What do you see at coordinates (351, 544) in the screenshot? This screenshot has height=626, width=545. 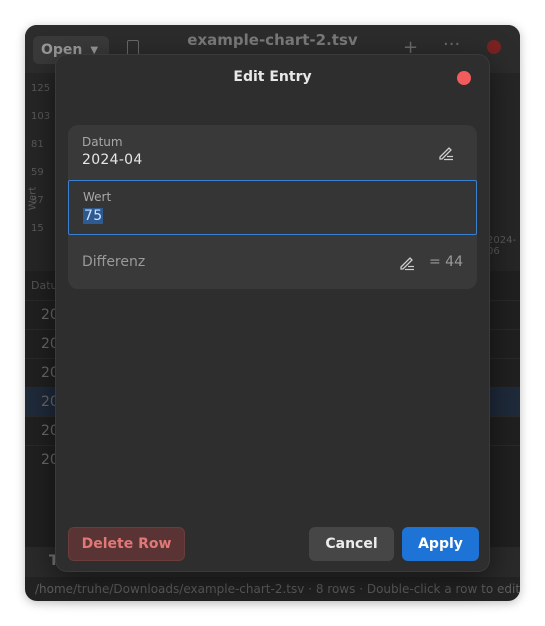 I see `cancel-button: Cancel` at bounding box center [351, 544].